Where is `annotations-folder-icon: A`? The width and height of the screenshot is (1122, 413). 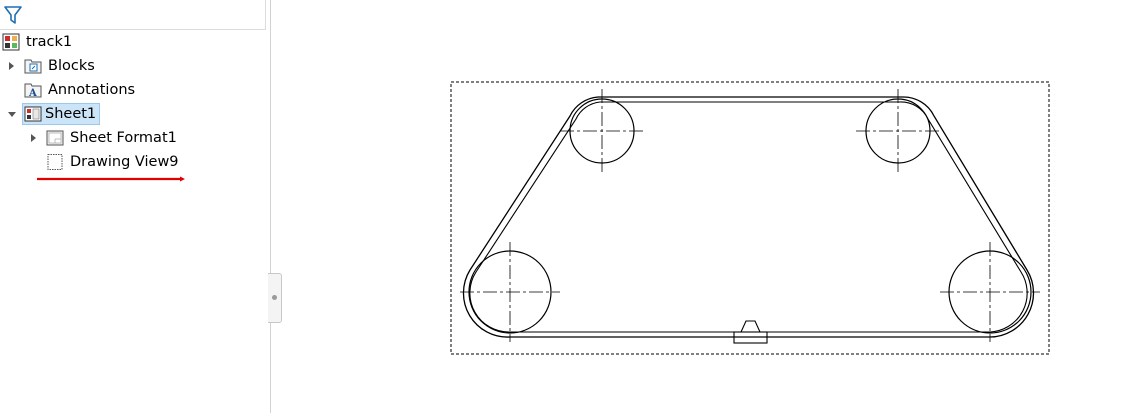
annotations-folder-icon: A is located at coordinates (33, 91).